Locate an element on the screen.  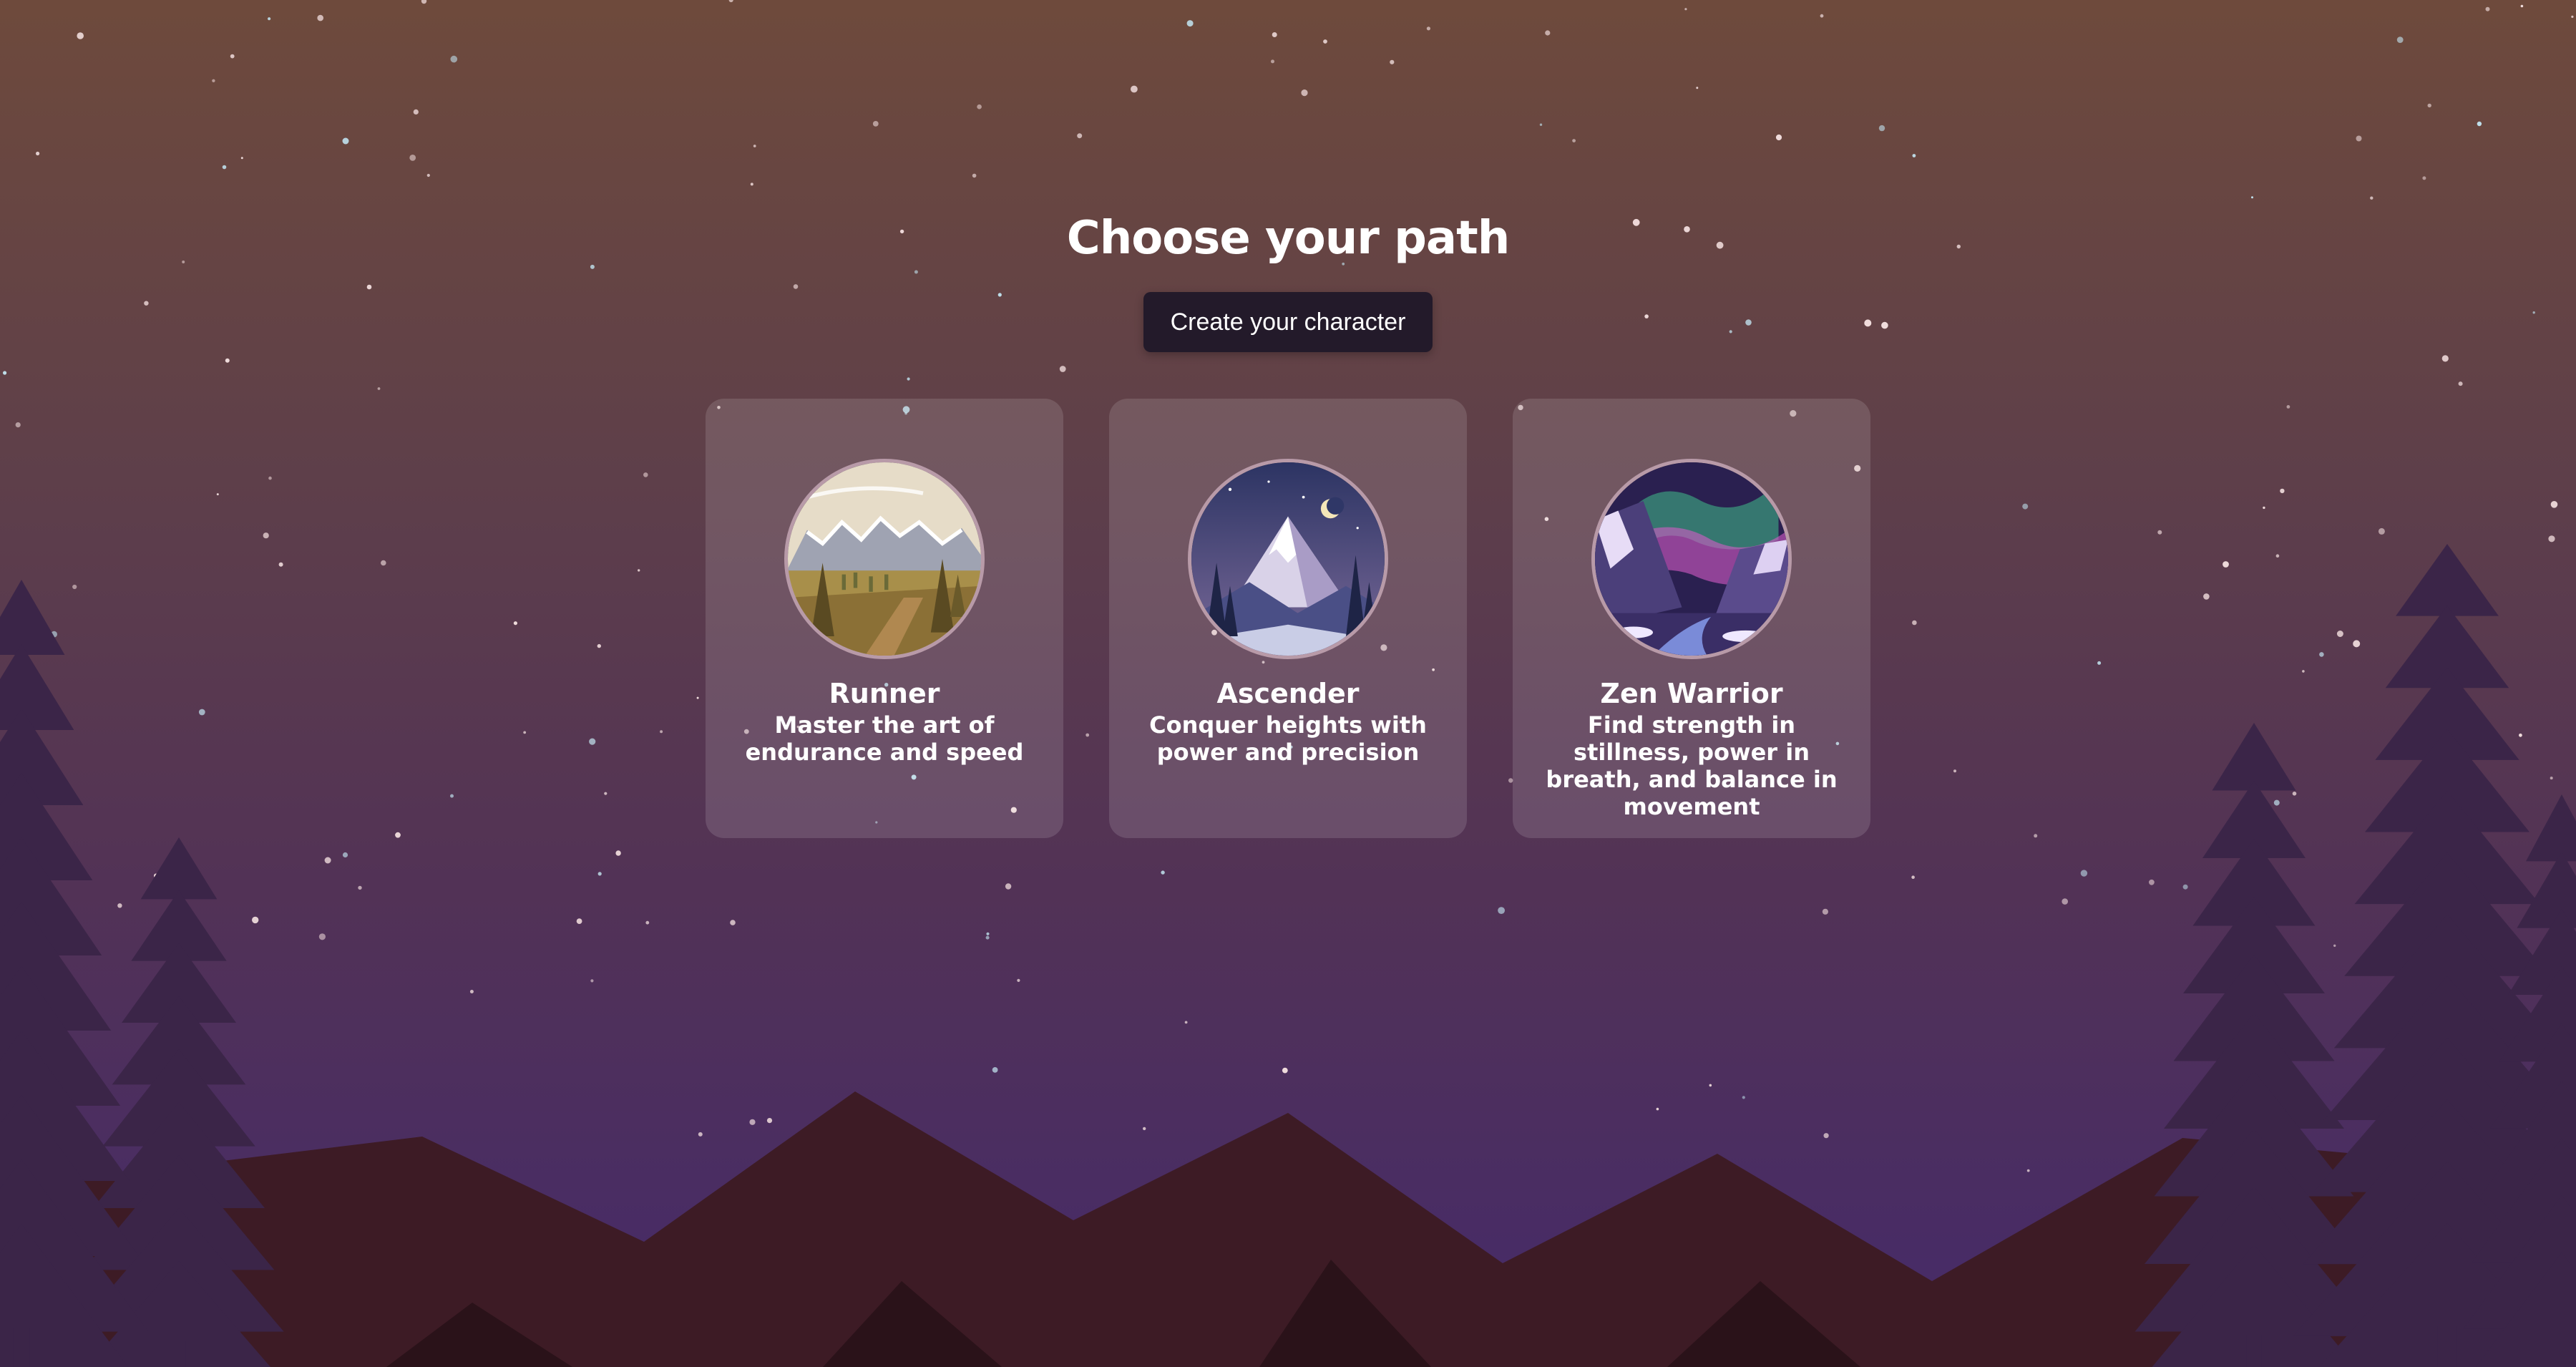
path-name: Ascender is located at coordinates (1288, 693).